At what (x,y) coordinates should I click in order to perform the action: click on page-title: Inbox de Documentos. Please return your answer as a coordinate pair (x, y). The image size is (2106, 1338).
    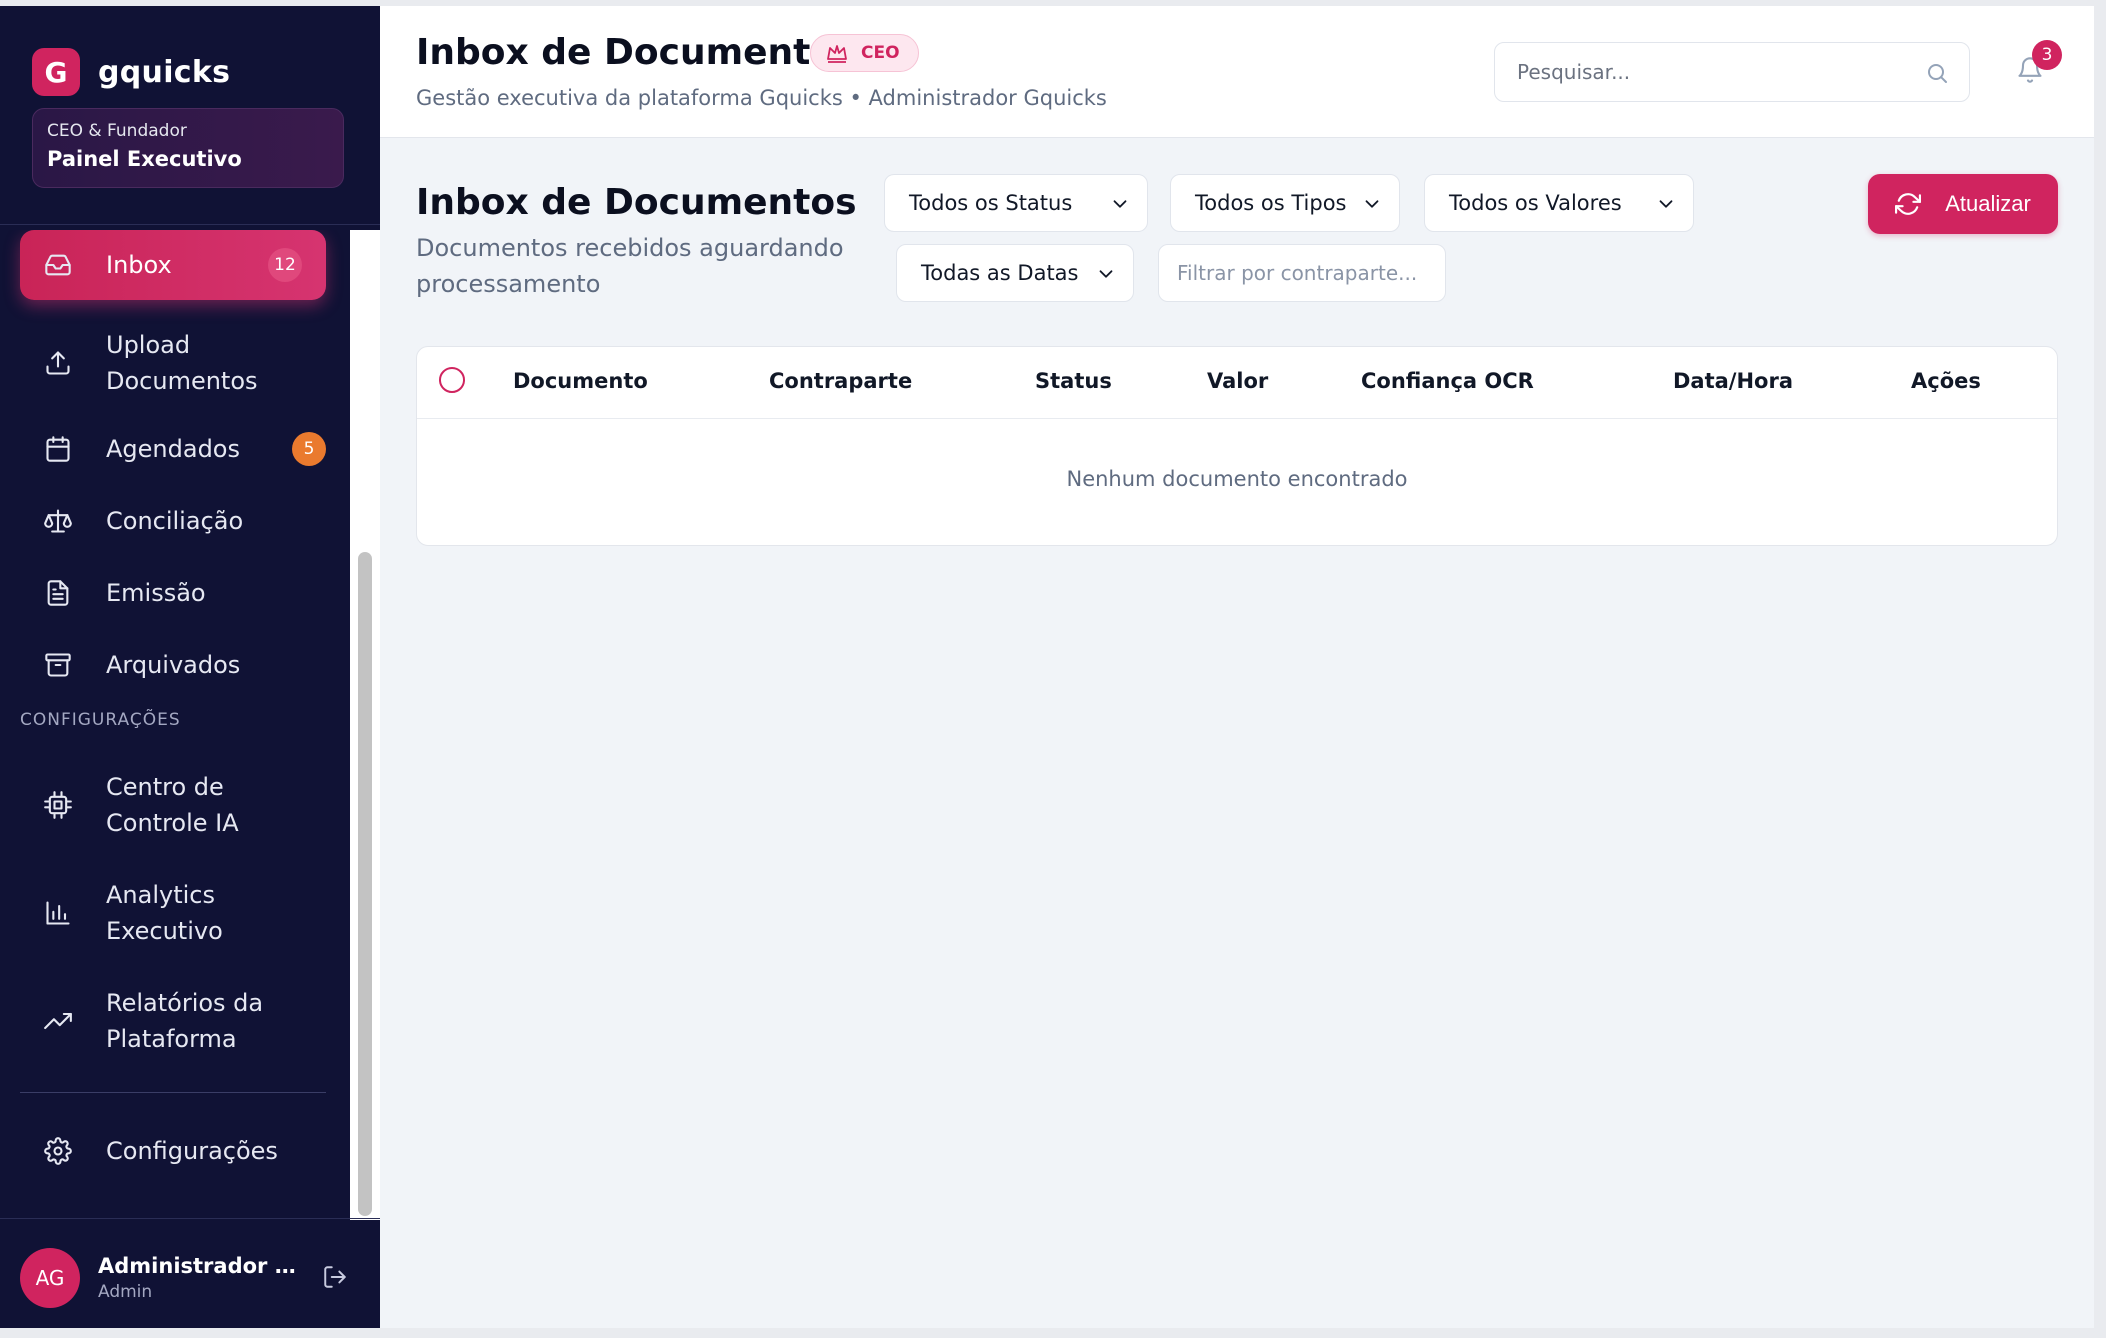
    Looking at the image, I should click on (636, 52).